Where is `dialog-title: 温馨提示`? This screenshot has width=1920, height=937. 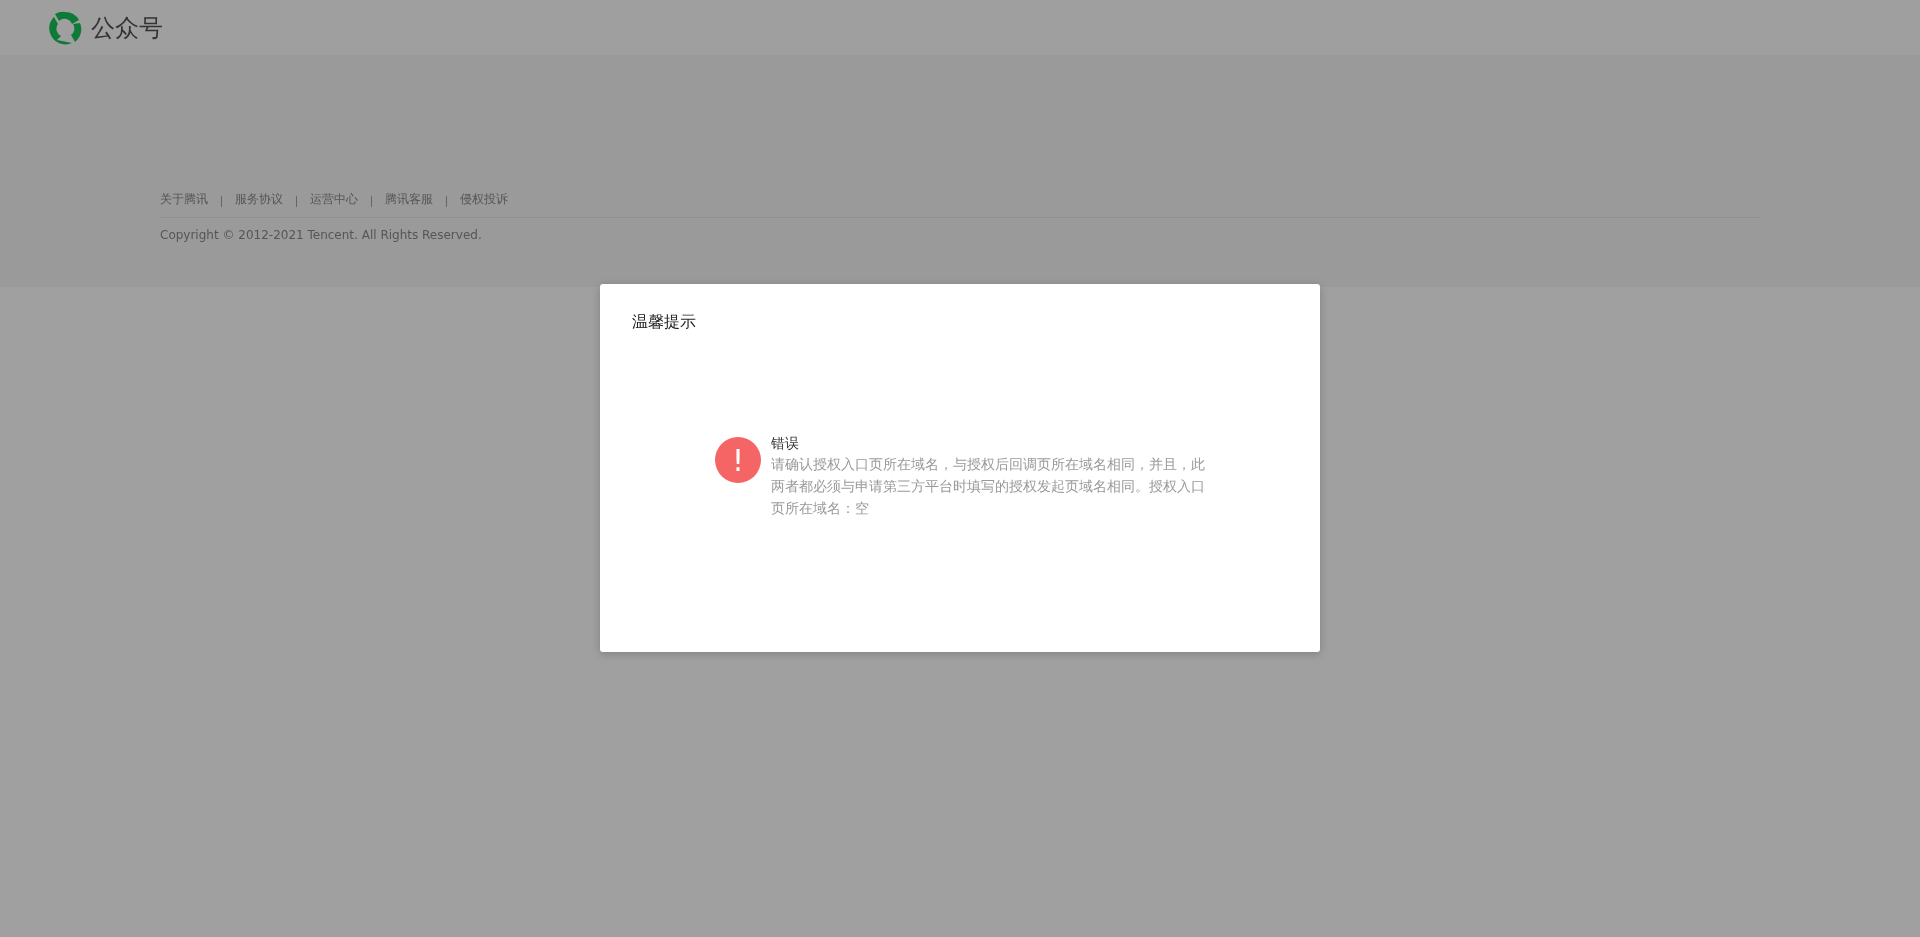
dialog-title: 温馨提示 is located at coordinates (664, 322).